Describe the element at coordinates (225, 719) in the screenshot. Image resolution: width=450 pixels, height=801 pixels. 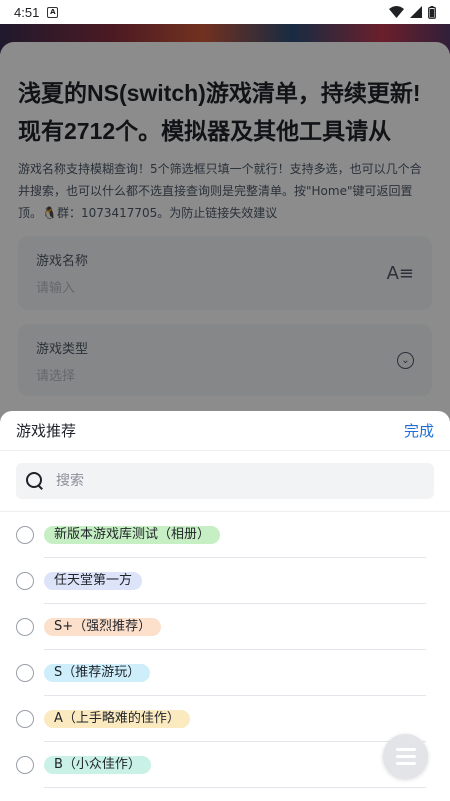
I see `option-item: A（上手略难的佳作）` at that location.